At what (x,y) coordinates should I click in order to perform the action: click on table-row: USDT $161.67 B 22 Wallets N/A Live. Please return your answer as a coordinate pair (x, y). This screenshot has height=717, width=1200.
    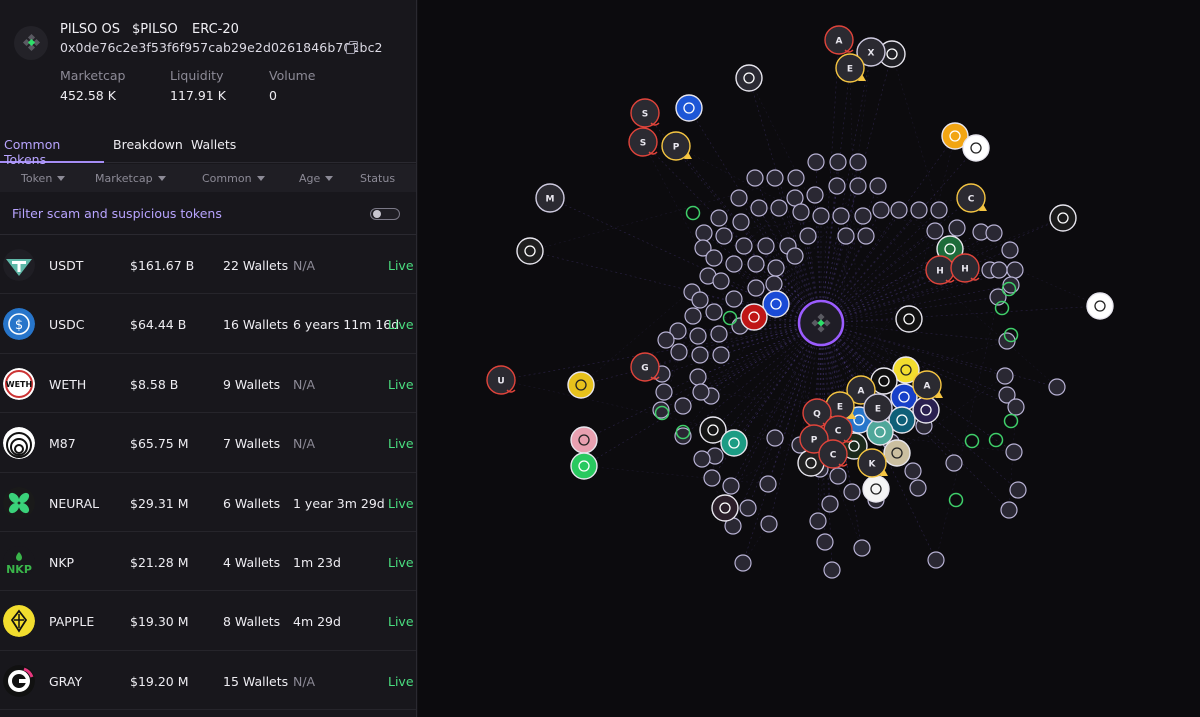
    Looking at the image, I should click on (208, 265).